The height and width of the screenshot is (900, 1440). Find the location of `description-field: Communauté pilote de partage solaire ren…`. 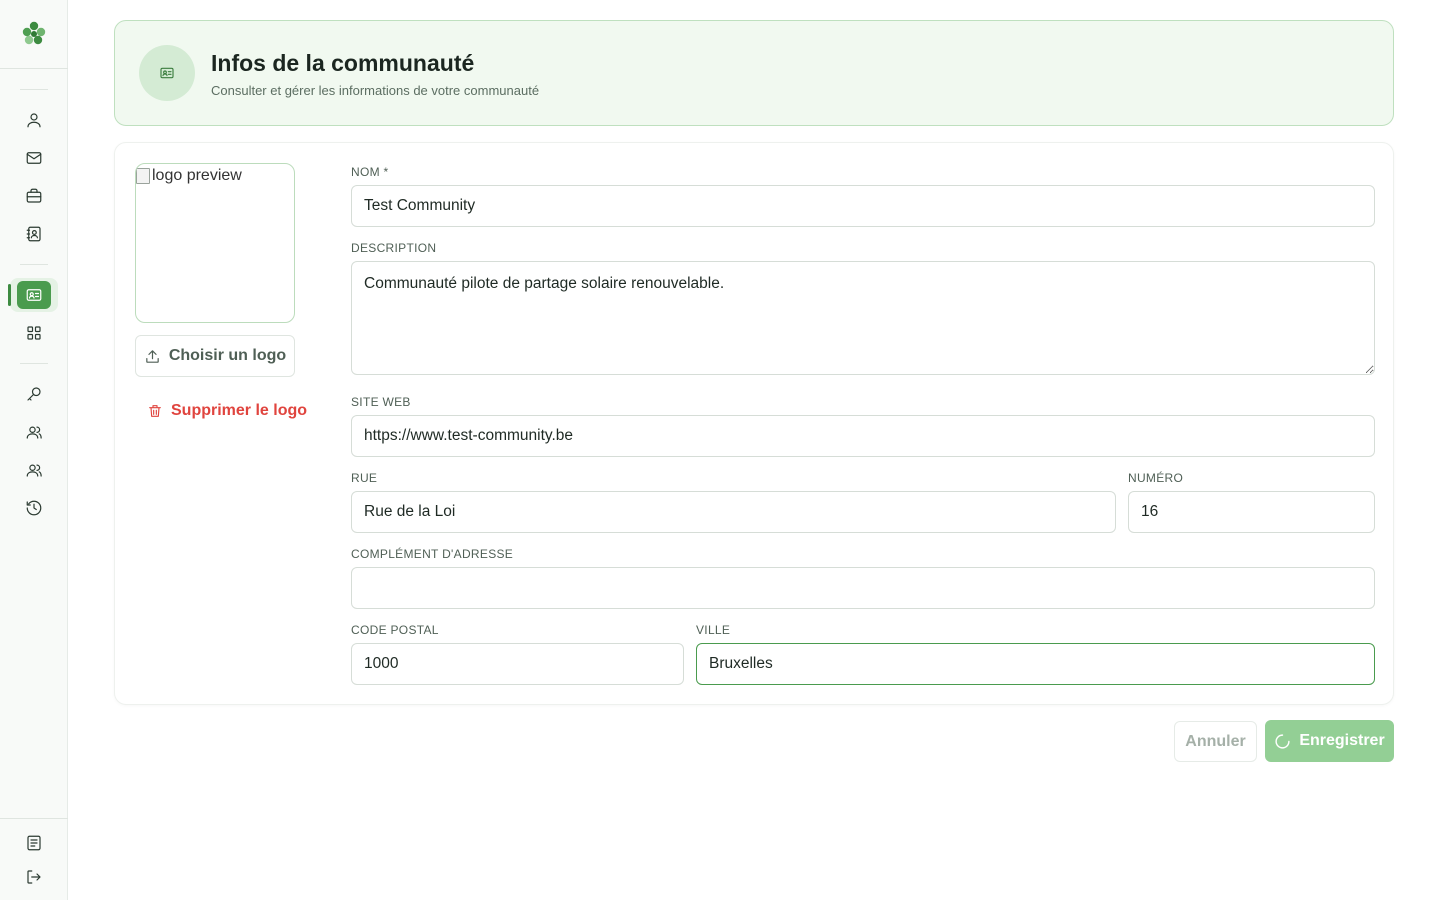

description-field: Communauté pilote de partage solaire ren… is located at coordinates (863, 318).